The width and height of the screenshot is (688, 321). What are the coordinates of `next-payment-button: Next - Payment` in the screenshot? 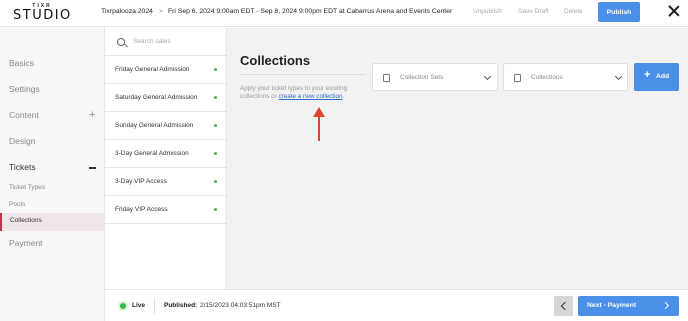 It's located at (628, 306).